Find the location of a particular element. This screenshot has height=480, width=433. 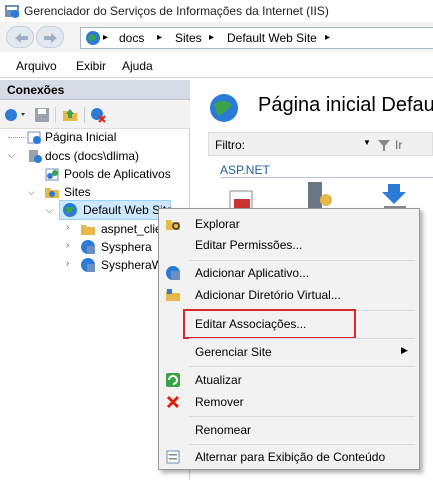

menu-item-renomear: Renomear is located at coordinates (223, 430).